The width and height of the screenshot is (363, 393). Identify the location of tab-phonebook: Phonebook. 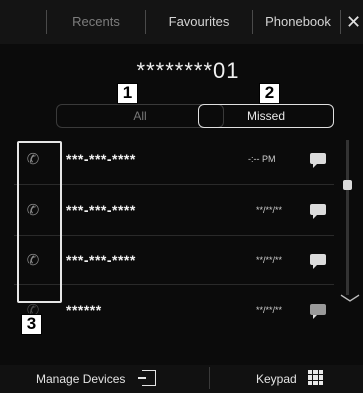
(298, 22).